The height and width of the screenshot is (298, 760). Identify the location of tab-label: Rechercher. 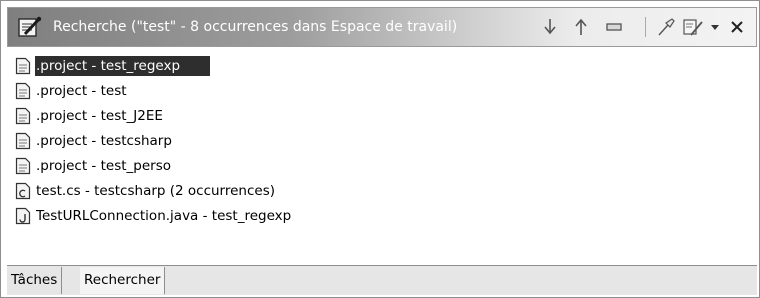
(122, 280).